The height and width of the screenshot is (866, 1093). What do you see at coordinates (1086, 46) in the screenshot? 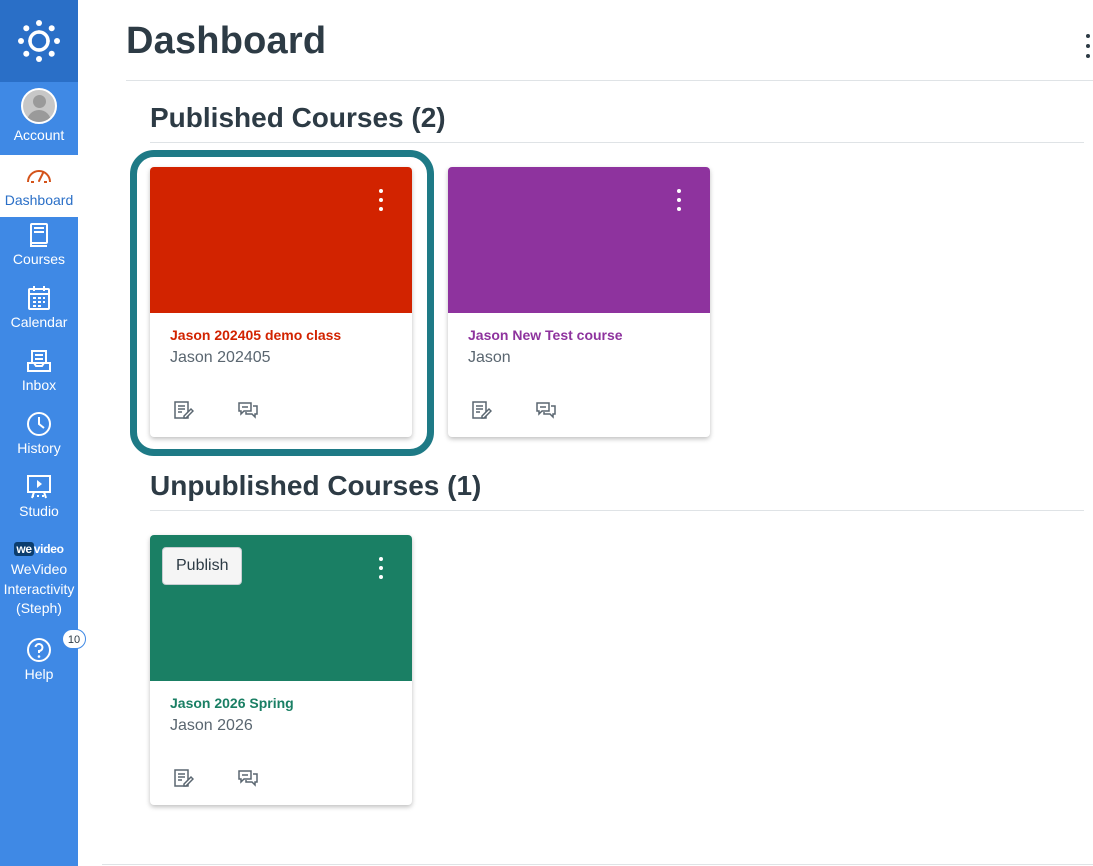
I see `dashboard-options-kebab-icon` at bounding box center [1086, 46].